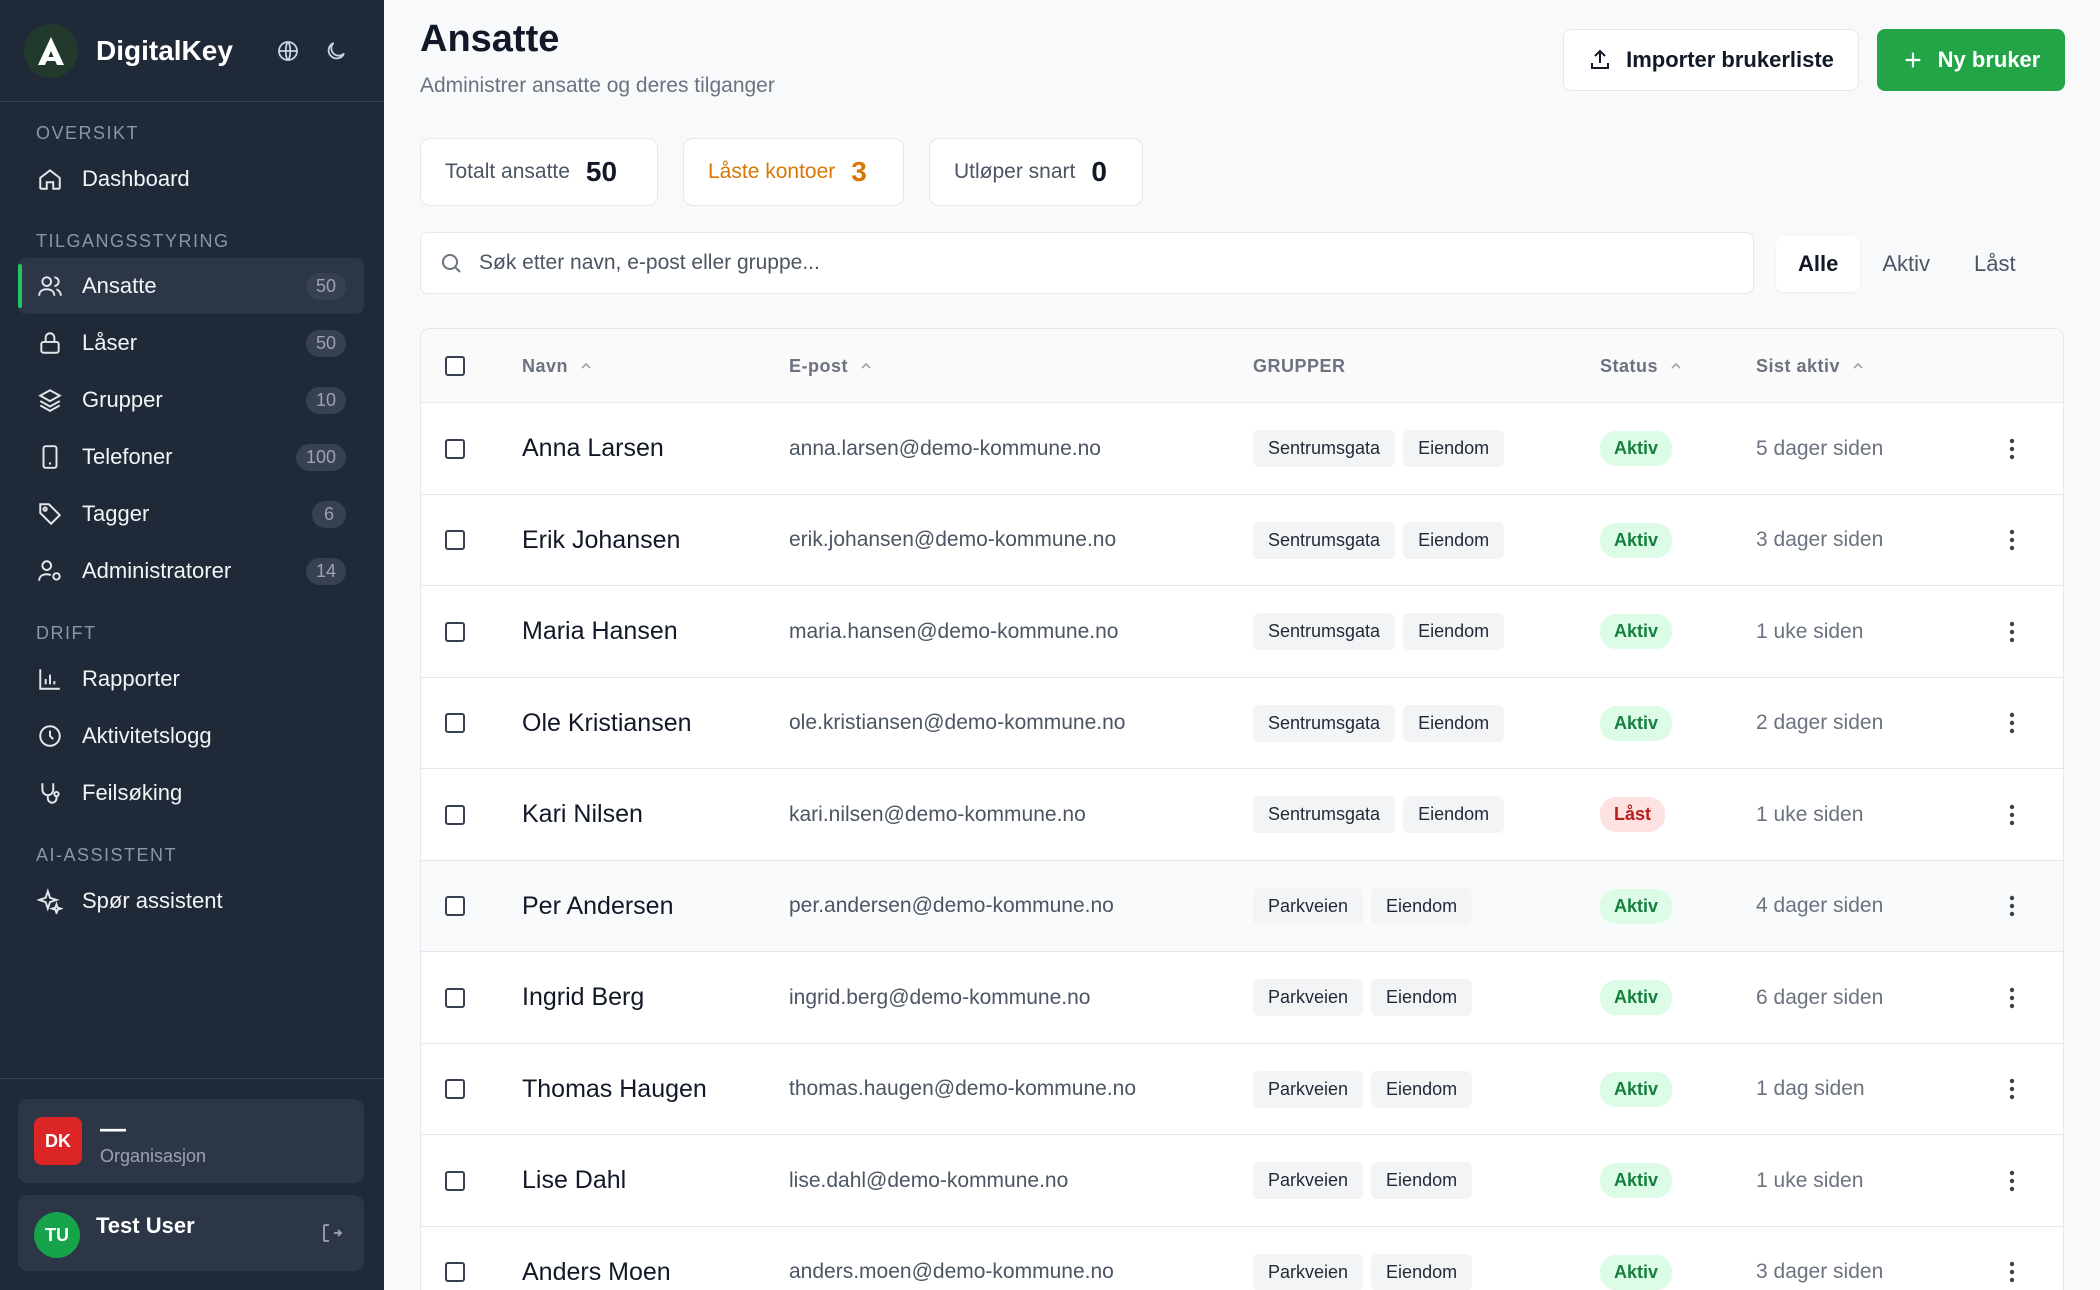  What do you see at coordinates (1600, 59) in the screenshot?
I see `upload-icon` at bounding box center [1600, 59].